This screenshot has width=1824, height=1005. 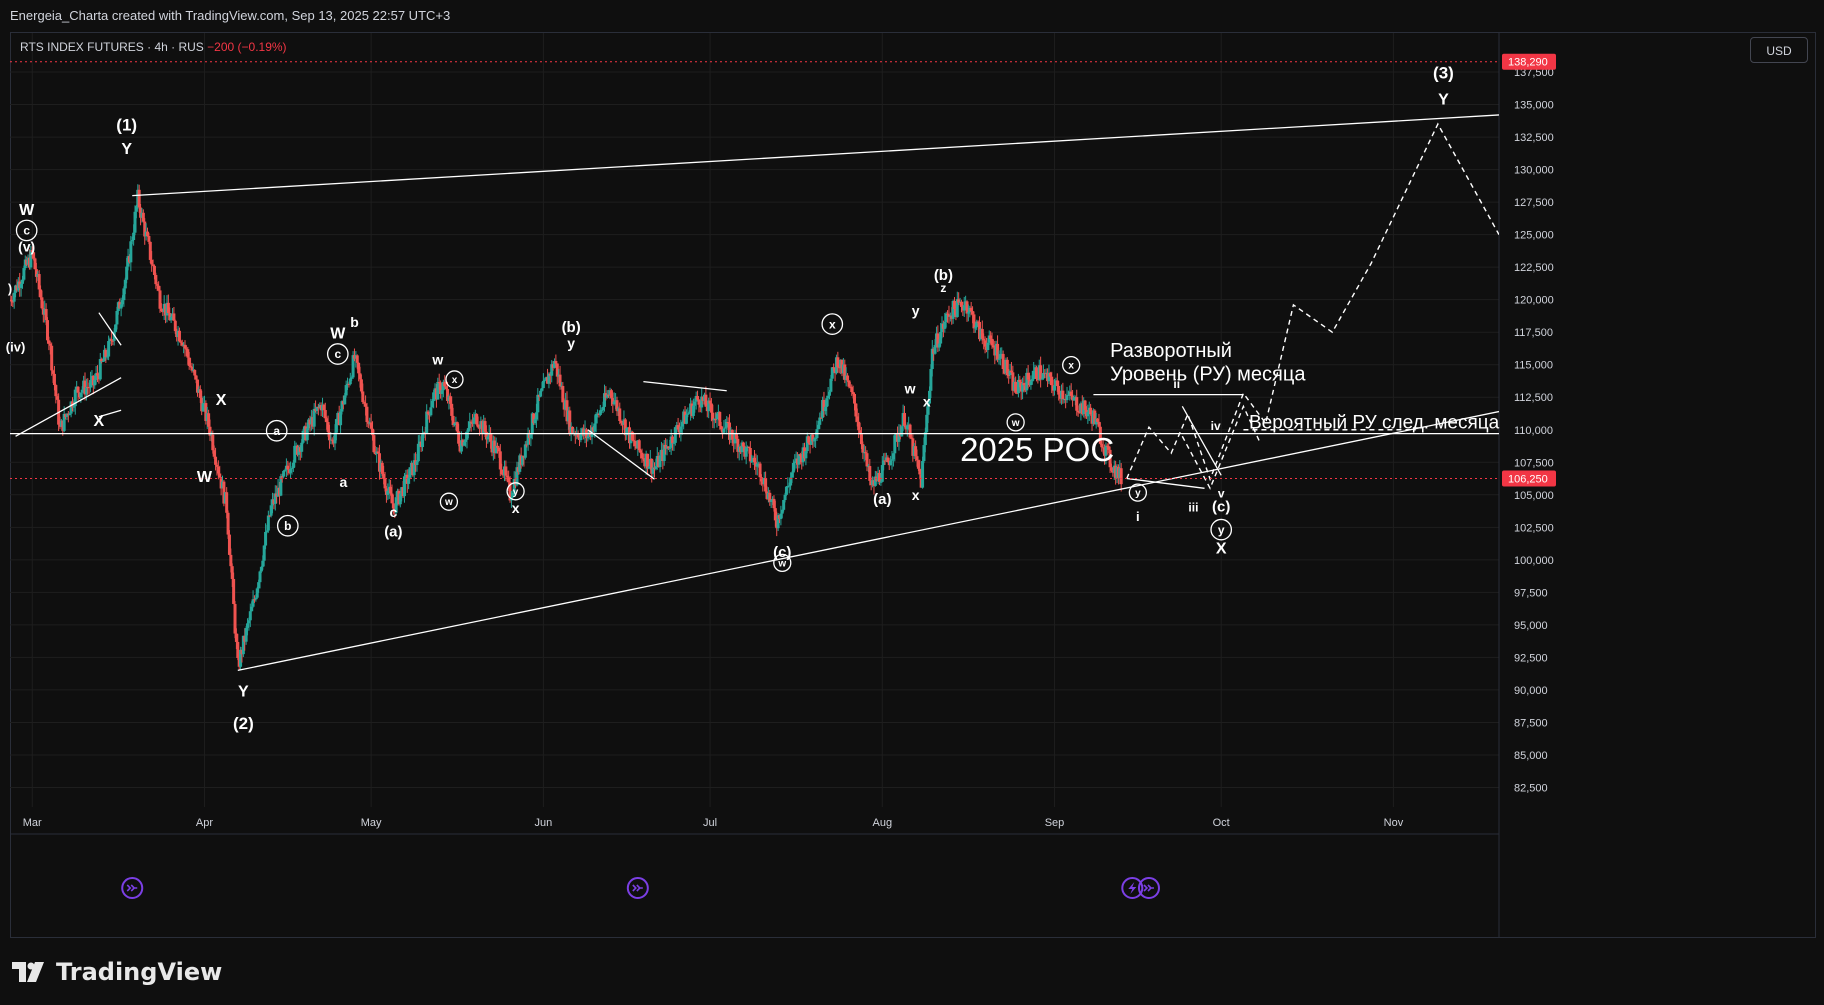 What do you see at coordinates (1531, 593) in the screenshot?
I see `y-tick-label: 97,500` at bounding box center [1531, 593].